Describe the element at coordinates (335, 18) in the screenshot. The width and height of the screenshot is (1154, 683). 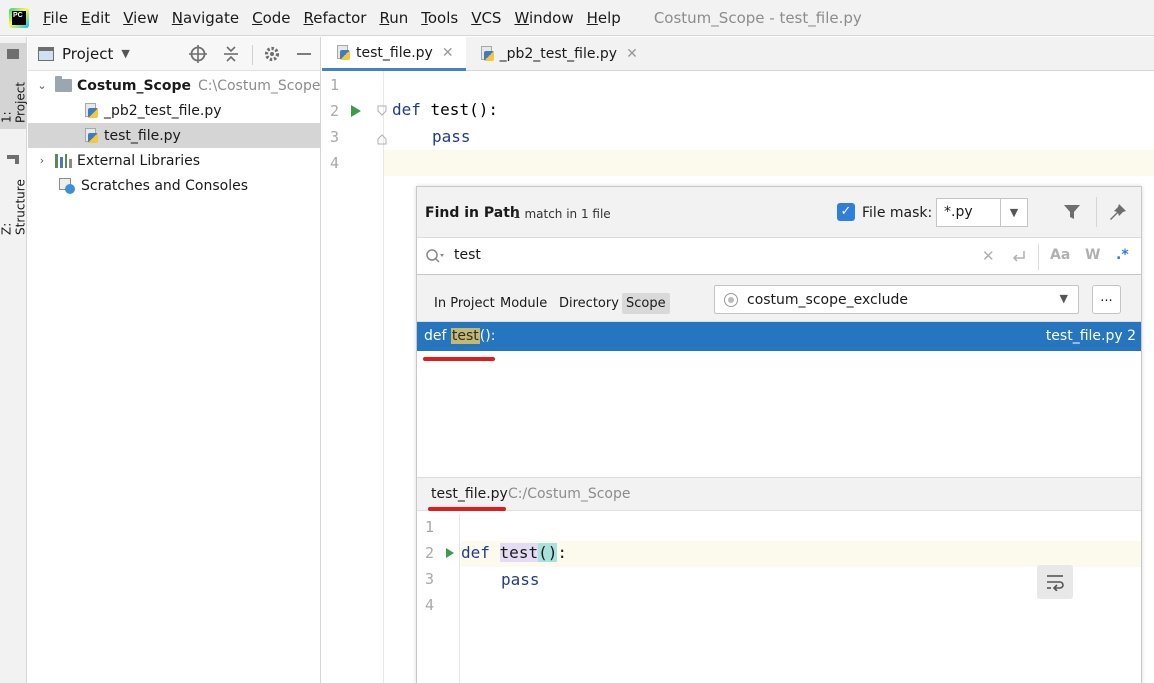
I see `menu-refactor: Refactor` at that location.